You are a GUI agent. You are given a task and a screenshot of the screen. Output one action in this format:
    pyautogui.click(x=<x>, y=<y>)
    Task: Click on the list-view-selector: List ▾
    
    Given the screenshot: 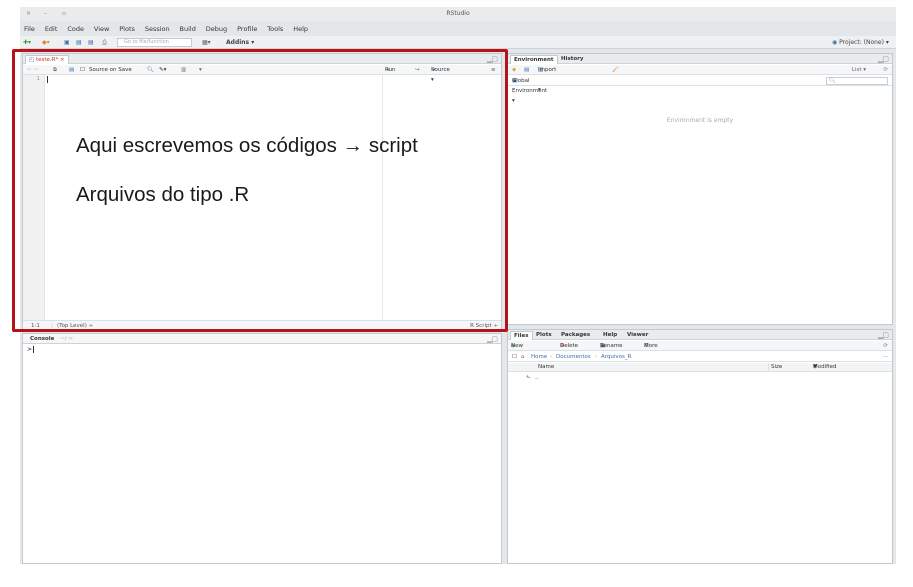 What is the action you would take?
    pyautogui.click(x=859, y=70)
    